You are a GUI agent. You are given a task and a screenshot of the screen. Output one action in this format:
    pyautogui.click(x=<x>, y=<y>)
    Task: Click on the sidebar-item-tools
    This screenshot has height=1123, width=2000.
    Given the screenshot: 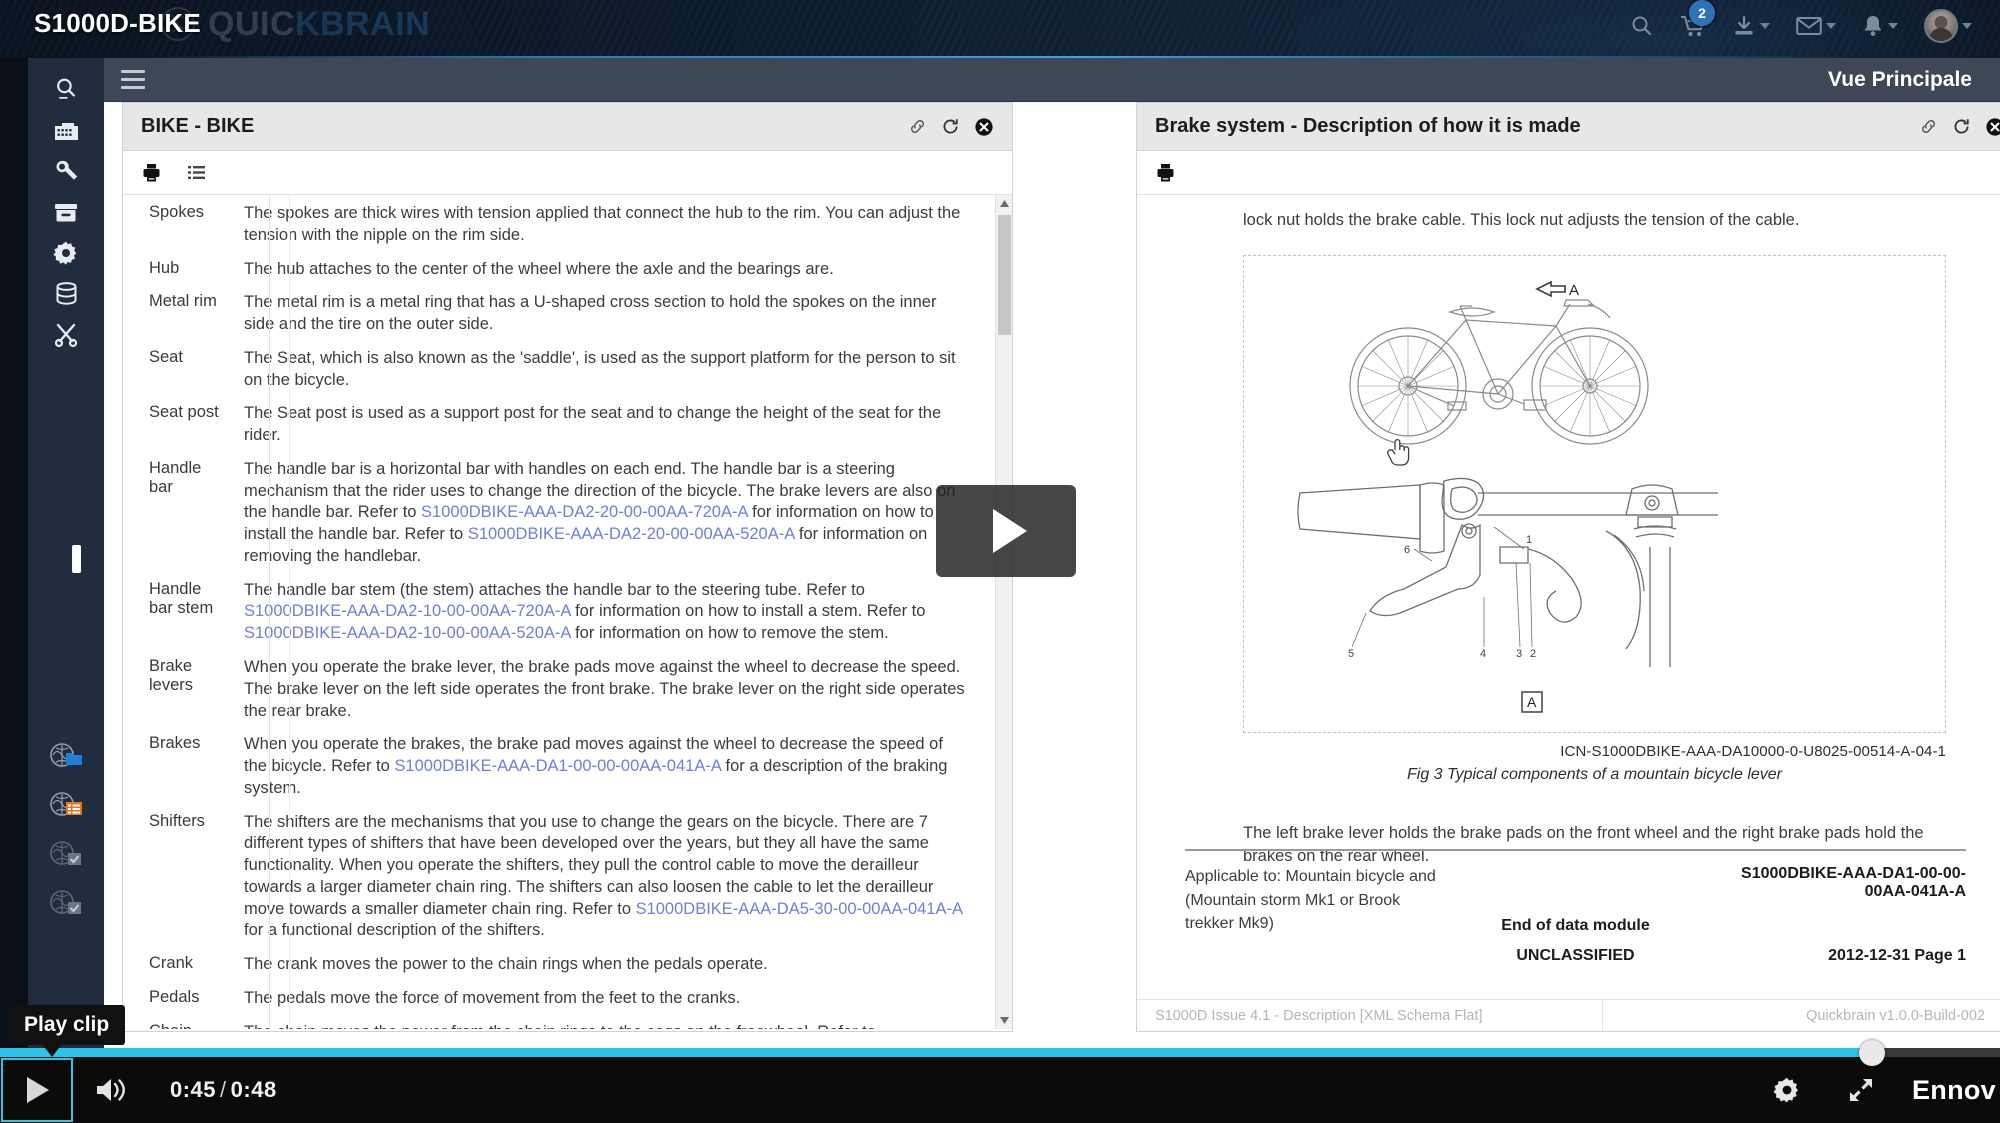 What is the action you would take?
    pyautogui.click(x=66, y=334)
    